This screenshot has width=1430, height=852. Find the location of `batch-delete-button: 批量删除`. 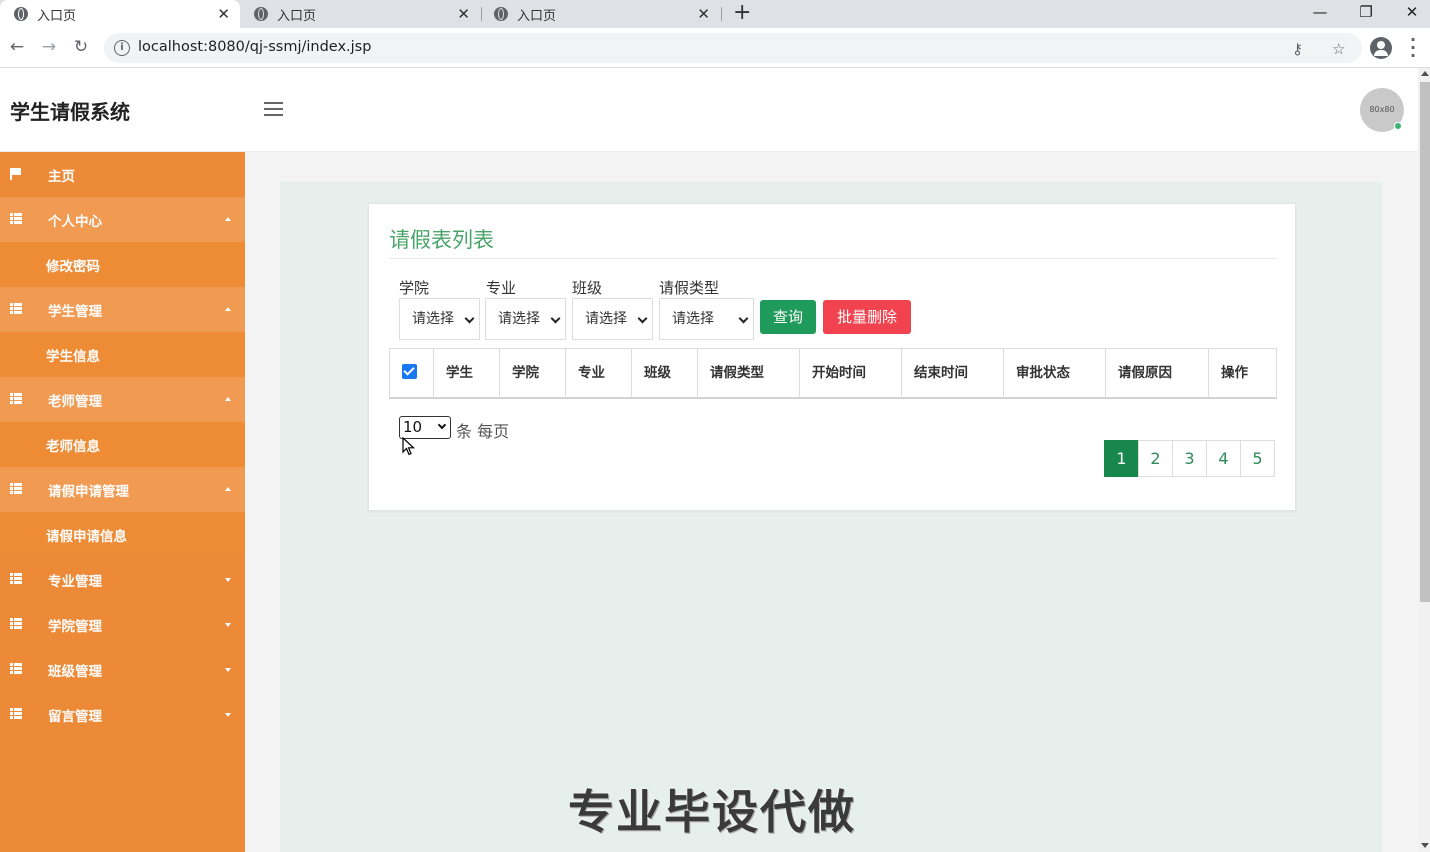

batch-delete-button: 批量删除 is located at coordinates (867, 317).